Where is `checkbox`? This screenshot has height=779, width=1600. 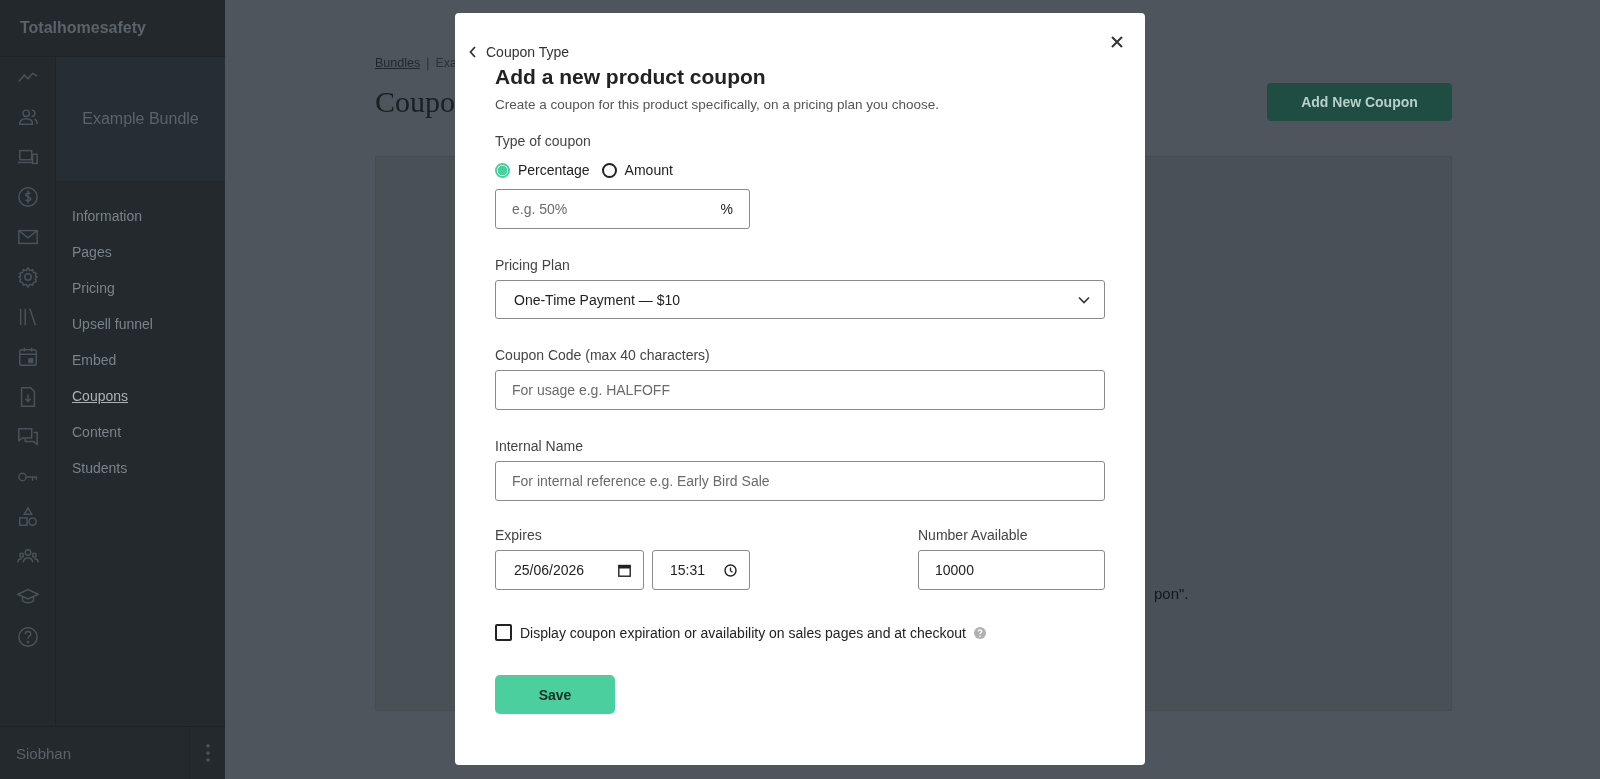 checkbox is located at coordinates (503, 632).